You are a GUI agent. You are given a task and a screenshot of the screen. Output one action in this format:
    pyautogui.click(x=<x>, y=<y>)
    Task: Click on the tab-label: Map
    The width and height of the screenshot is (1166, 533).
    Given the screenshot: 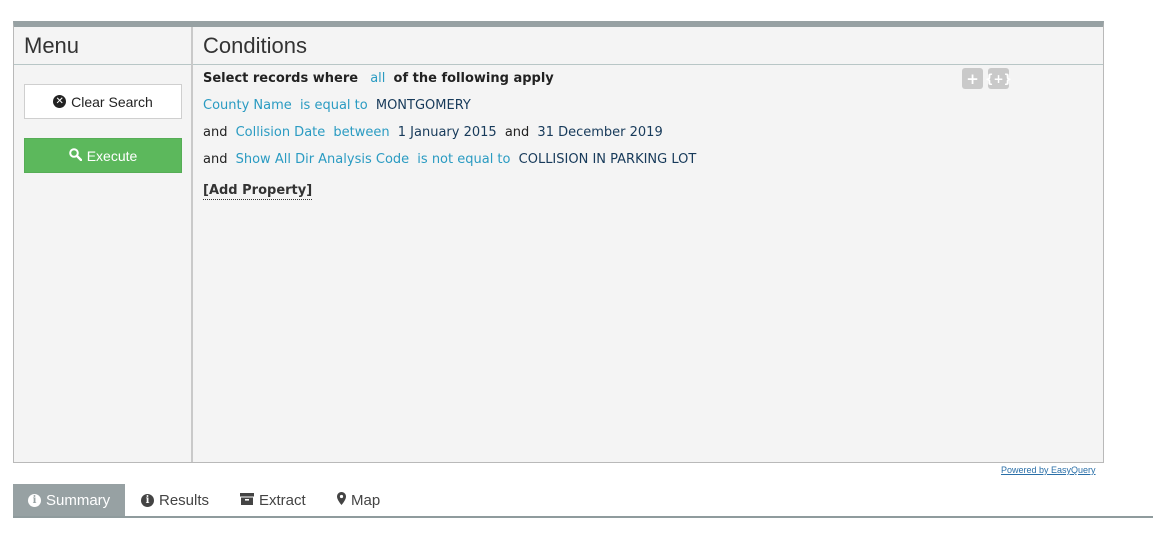 What is the action you would take?
    pyautogui.click(x=366, y=500)
    